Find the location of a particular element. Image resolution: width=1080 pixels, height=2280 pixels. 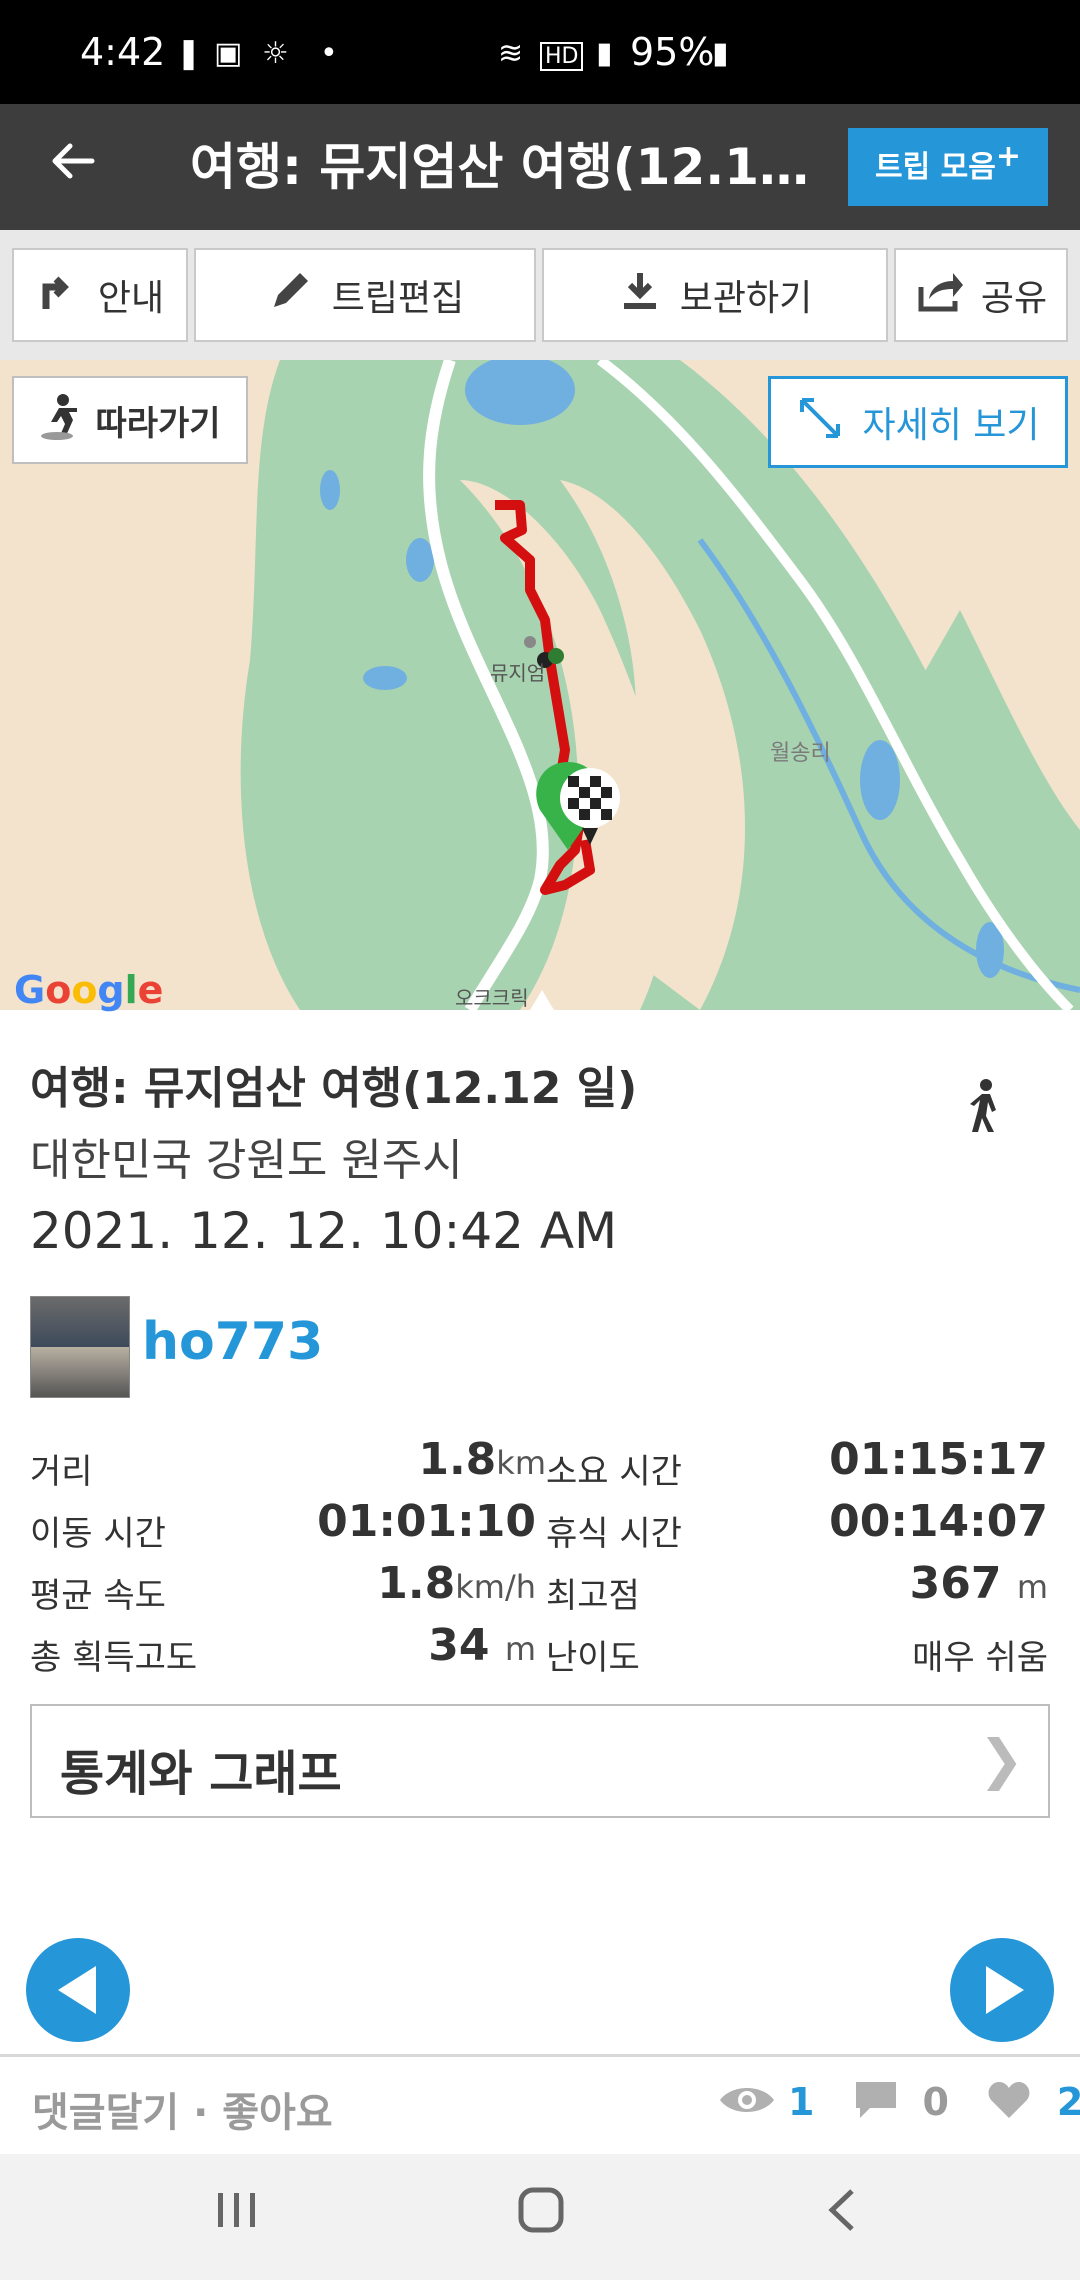

app-header: 여행: 뮤지엄산 여행(12.12... 트립 모음+ is located at coordinates (540, 167).